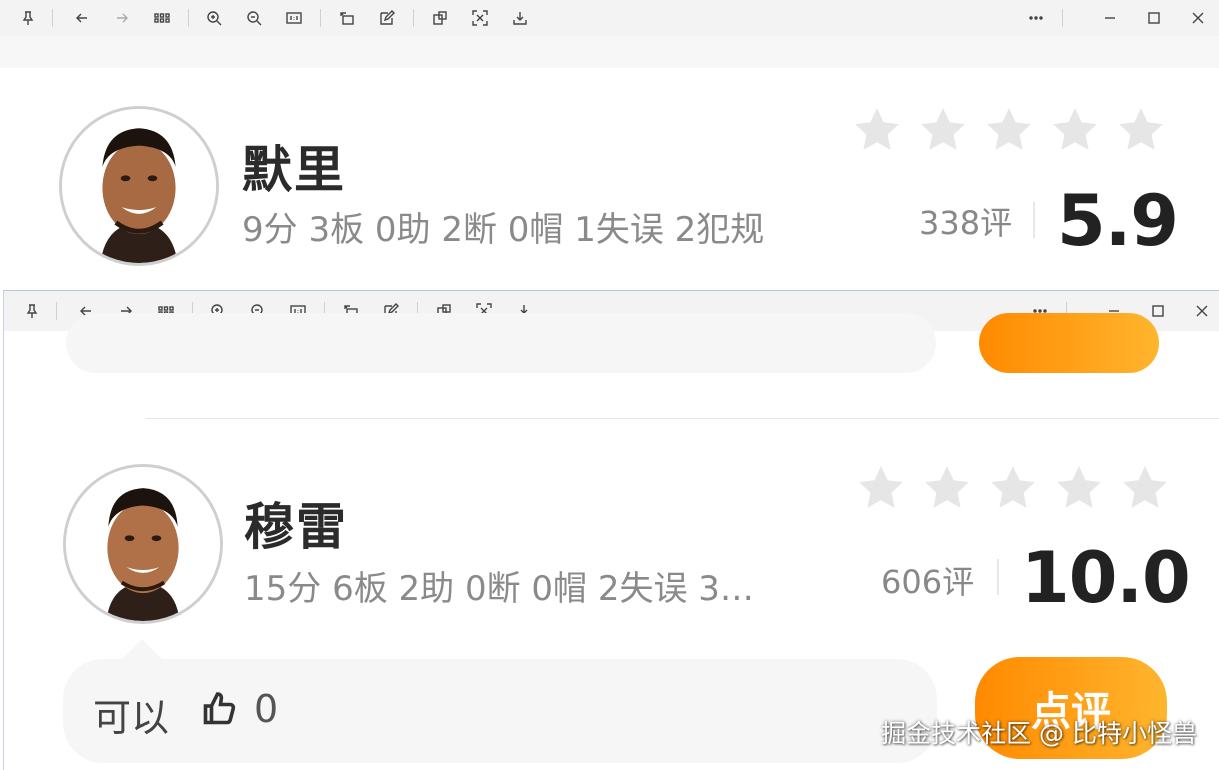 The width and height of the screenshot is (1219, 770). I want to click on maximize-icon, so click(1154, 18).